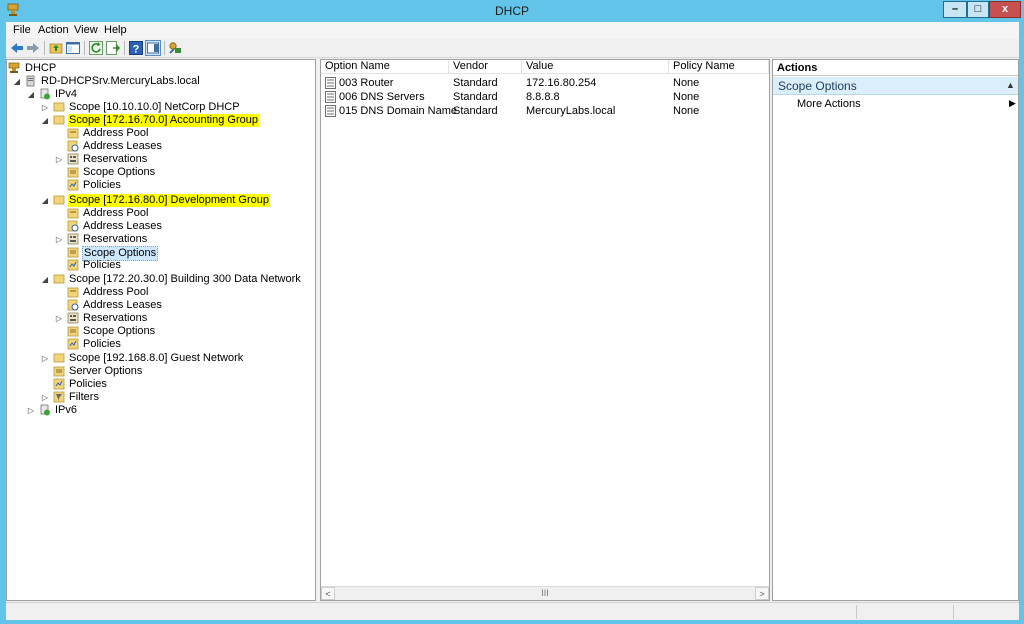 Image resolution: width=1024 pixels, height=624 pixels. I want to click on maximize-button: □, so click(978, 9).